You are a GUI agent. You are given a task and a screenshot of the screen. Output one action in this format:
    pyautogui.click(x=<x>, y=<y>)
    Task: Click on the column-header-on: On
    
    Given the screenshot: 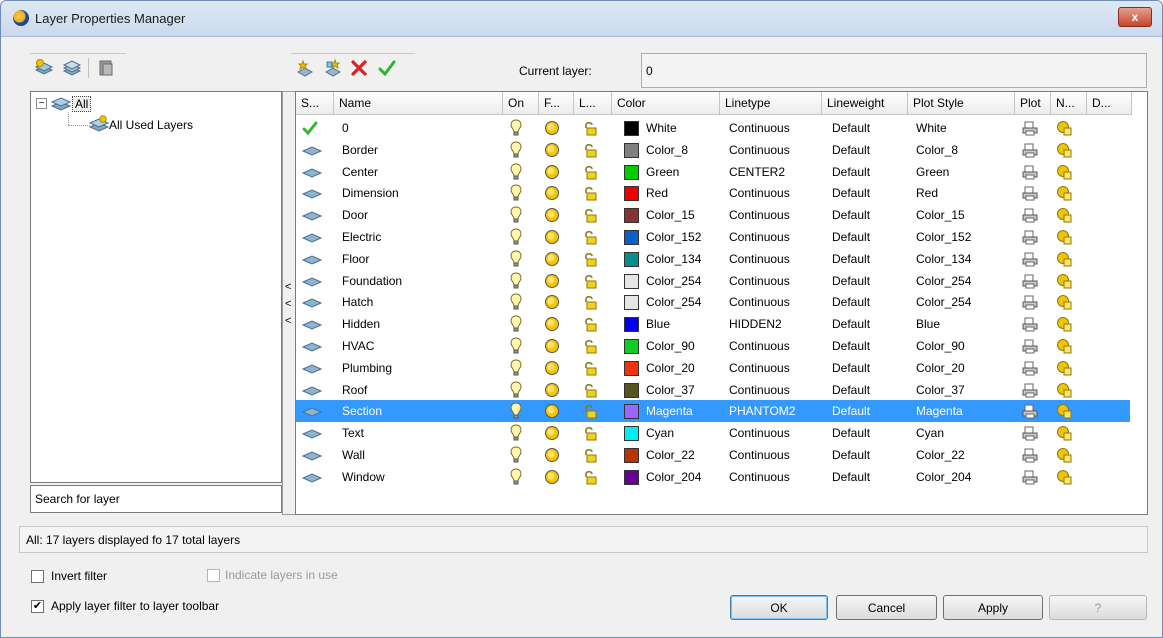 What is the action you would take?
    pyautogui.click(x=521, y=103)
    